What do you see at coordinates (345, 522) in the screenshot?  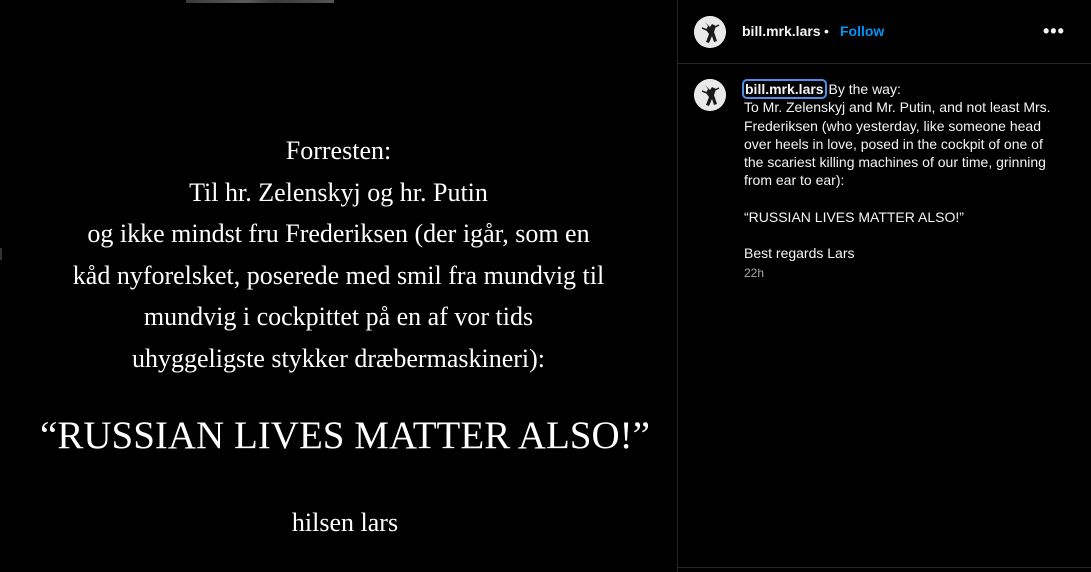 I see `image-signature: hilsen lars` at bounding box center [345, 522].